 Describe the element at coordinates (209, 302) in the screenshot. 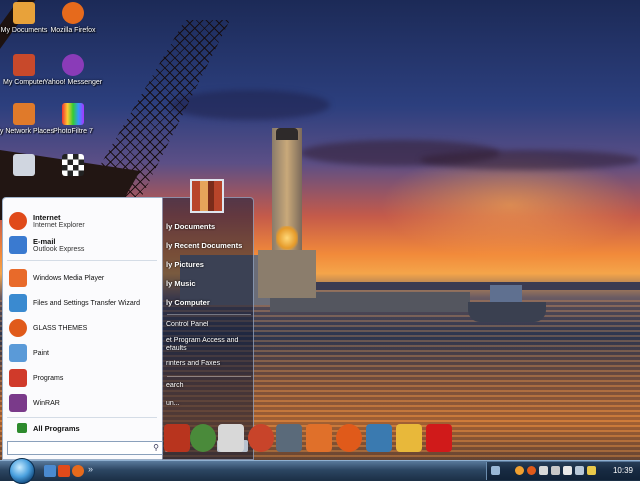

I see `right-item-my-computer: ly Computer` at that location.